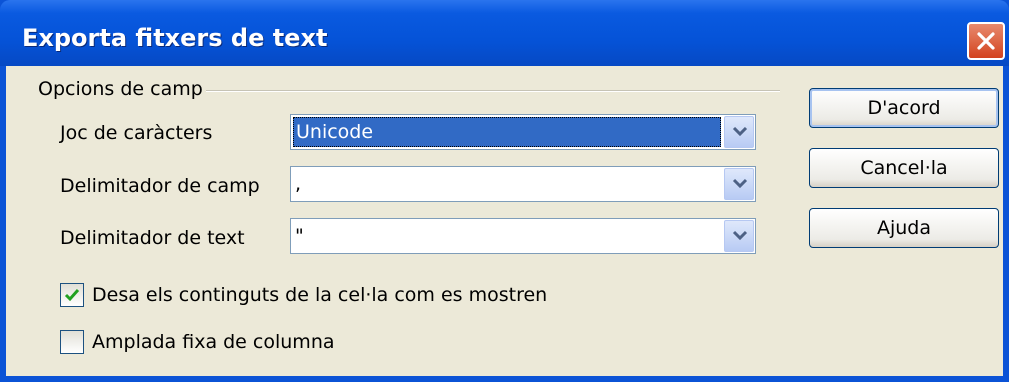 This screenshot has height=382, width=1009. I want to click on close-icon, so click(986, 41).